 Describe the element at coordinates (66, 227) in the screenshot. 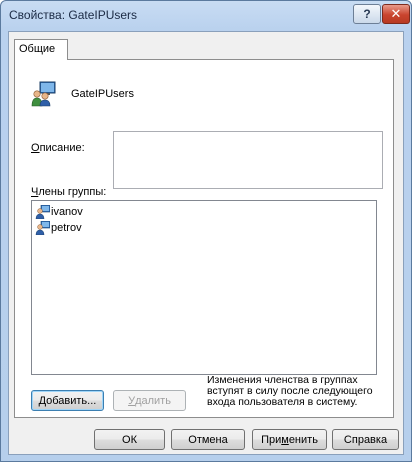

I see `member-name: petrov` at that location.